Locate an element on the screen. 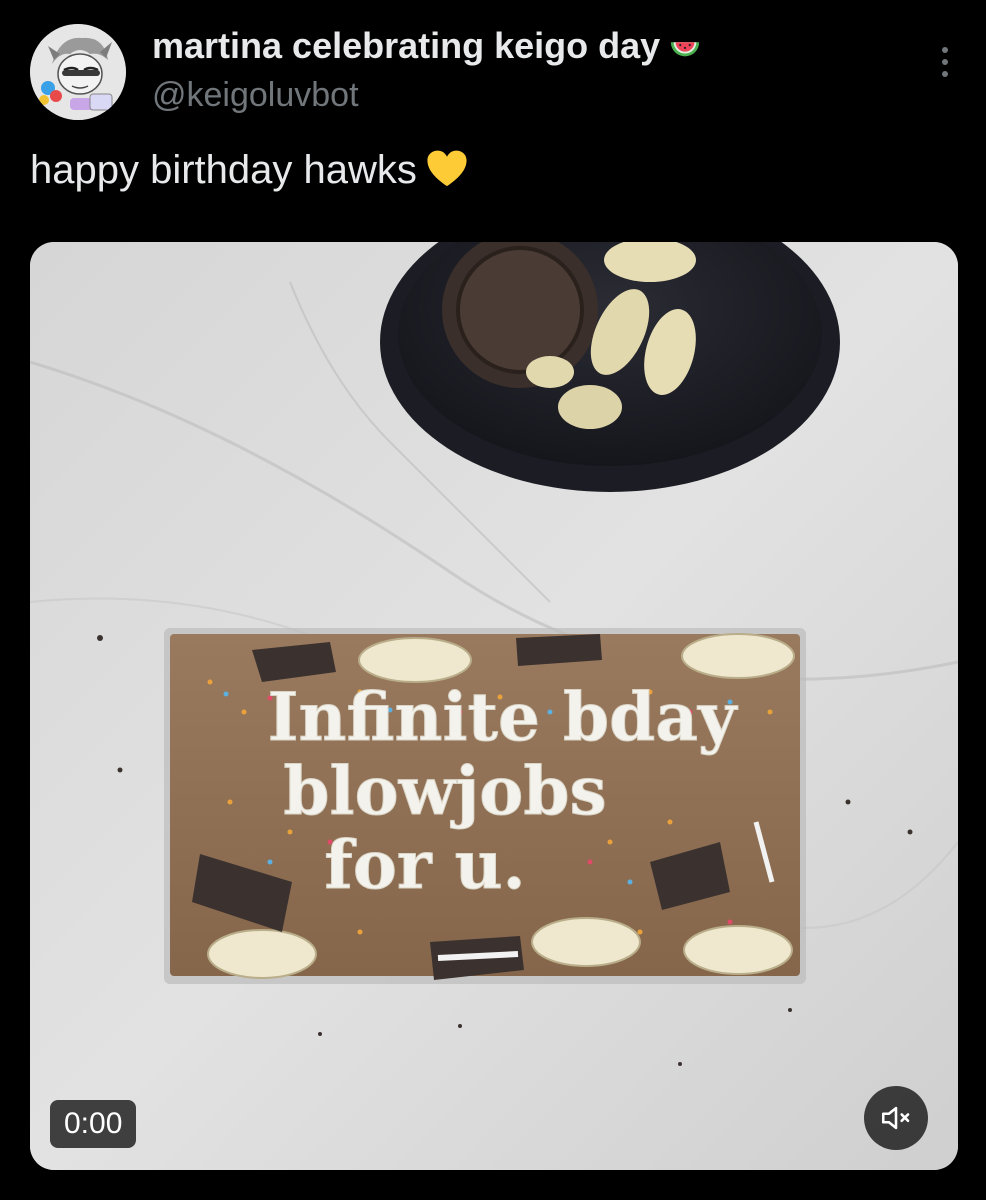 The height and width of the screenshot is (1200, 986). avatar is located at coordinates (78, 72).